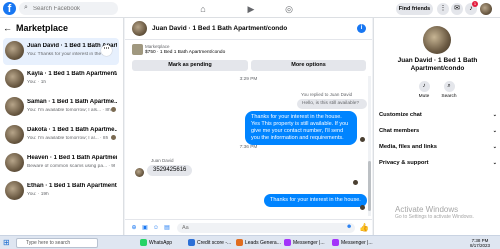  Describe the element at coordinates (399, 131) in the screenshot. I see `item-label: Chat members` at that location.